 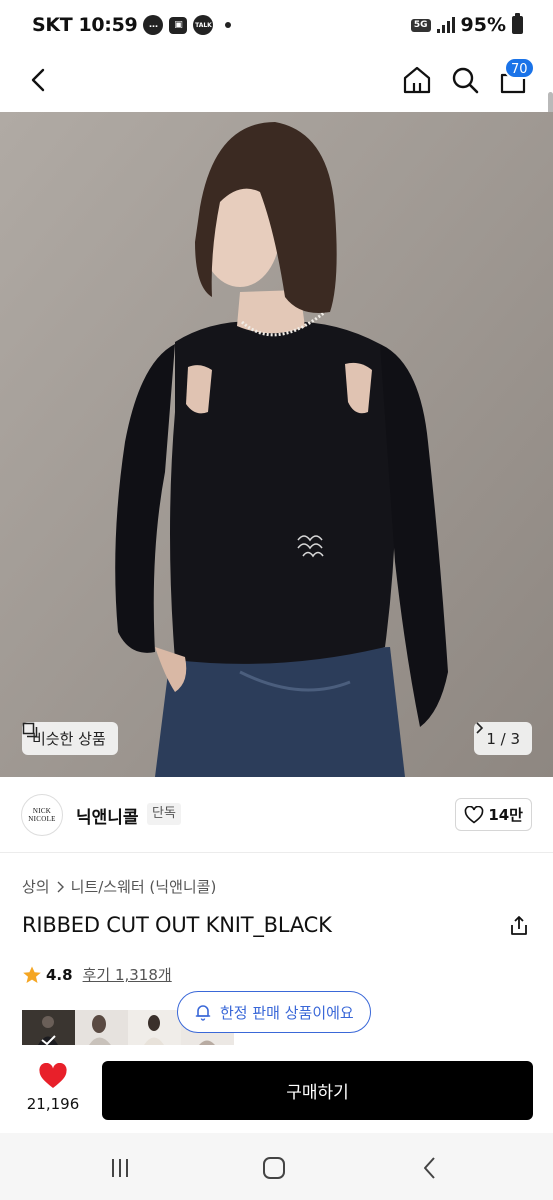 What do you see at coordinates (276, 26) in the screenshot?
I see `status-bar: SKT 10:59 … ▣ TALK 5G 95%` at bounding box center [276, 26].